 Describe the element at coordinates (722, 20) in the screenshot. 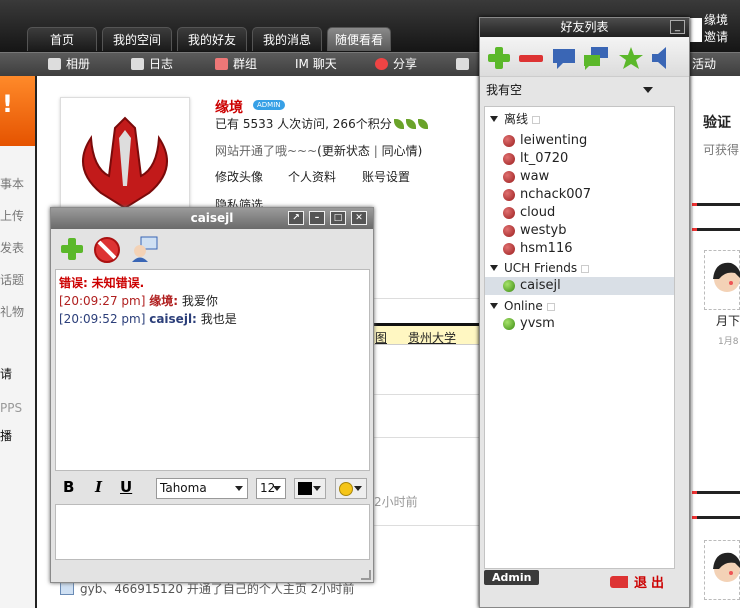

I see `user-name-link: 缘境` at that location.